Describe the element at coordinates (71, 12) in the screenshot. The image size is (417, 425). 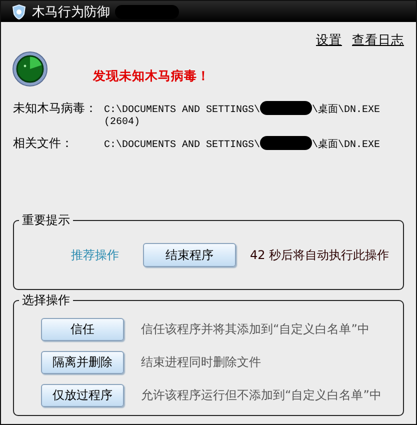
I see `window-title: 木马行为防御` at that location.